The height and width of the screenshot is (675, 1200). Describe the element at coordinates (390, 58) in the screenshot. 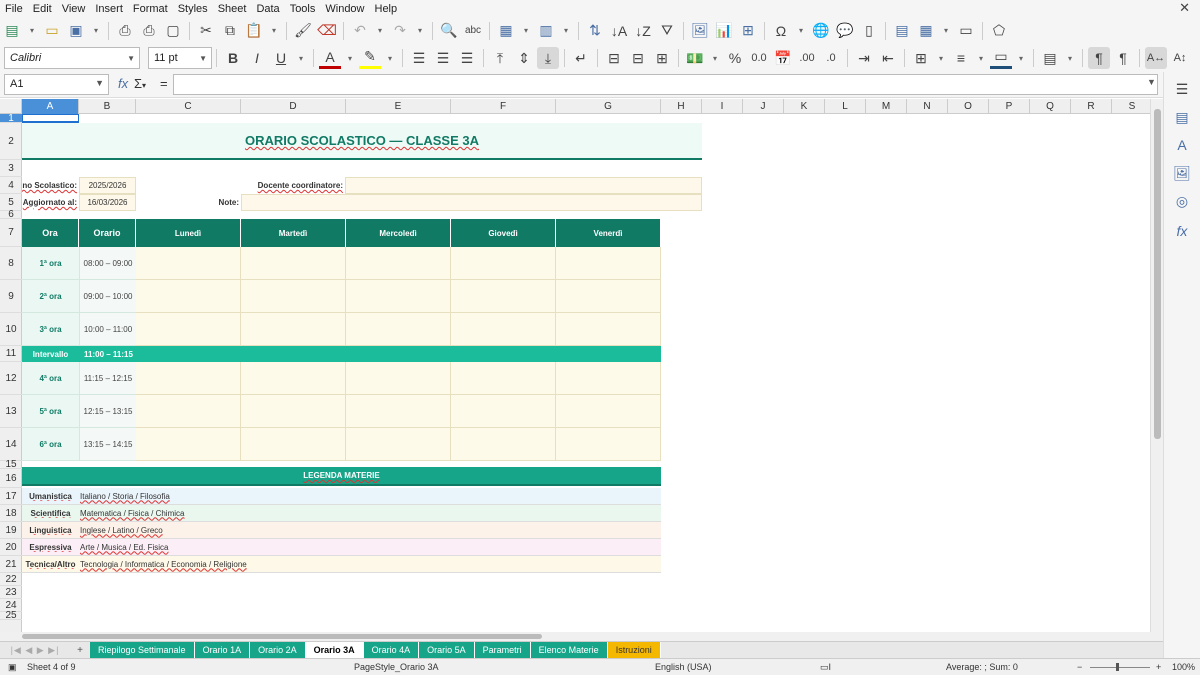

I see `highlight-dropdown-icon: ▾` at that location.